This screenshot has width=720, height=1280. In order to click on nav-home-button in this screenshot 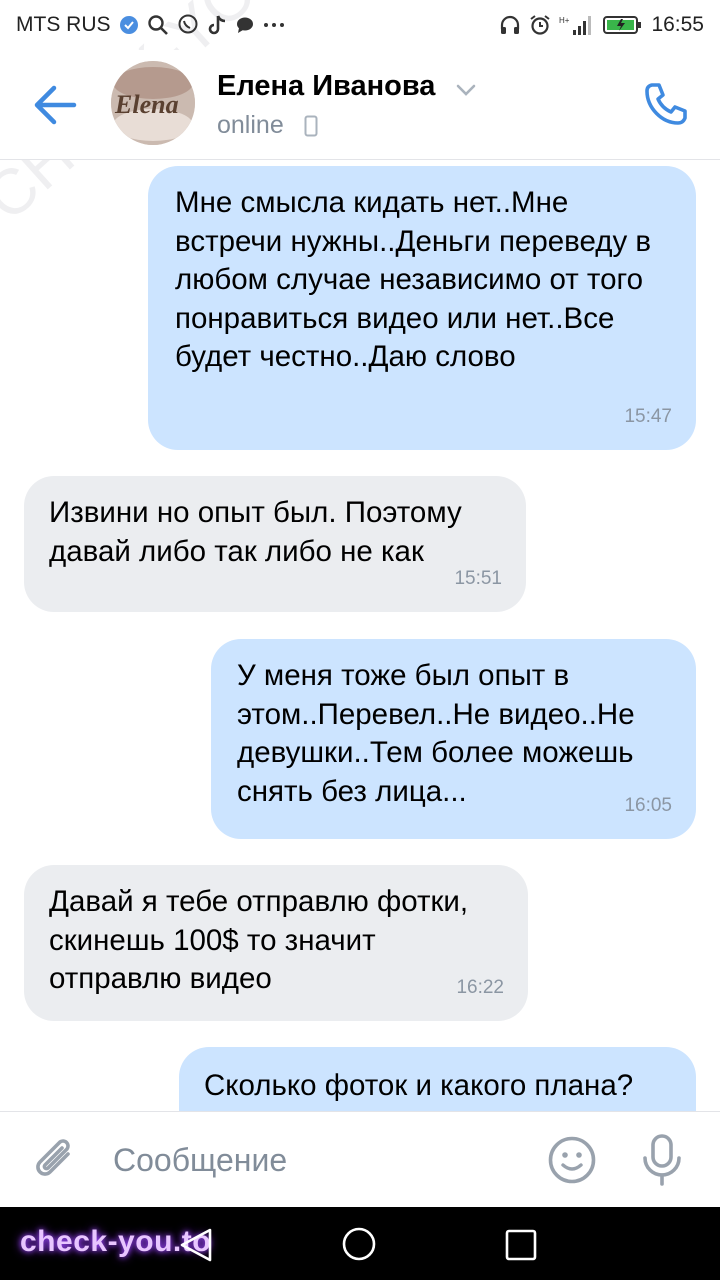, I will do `click(359, 1246)`.